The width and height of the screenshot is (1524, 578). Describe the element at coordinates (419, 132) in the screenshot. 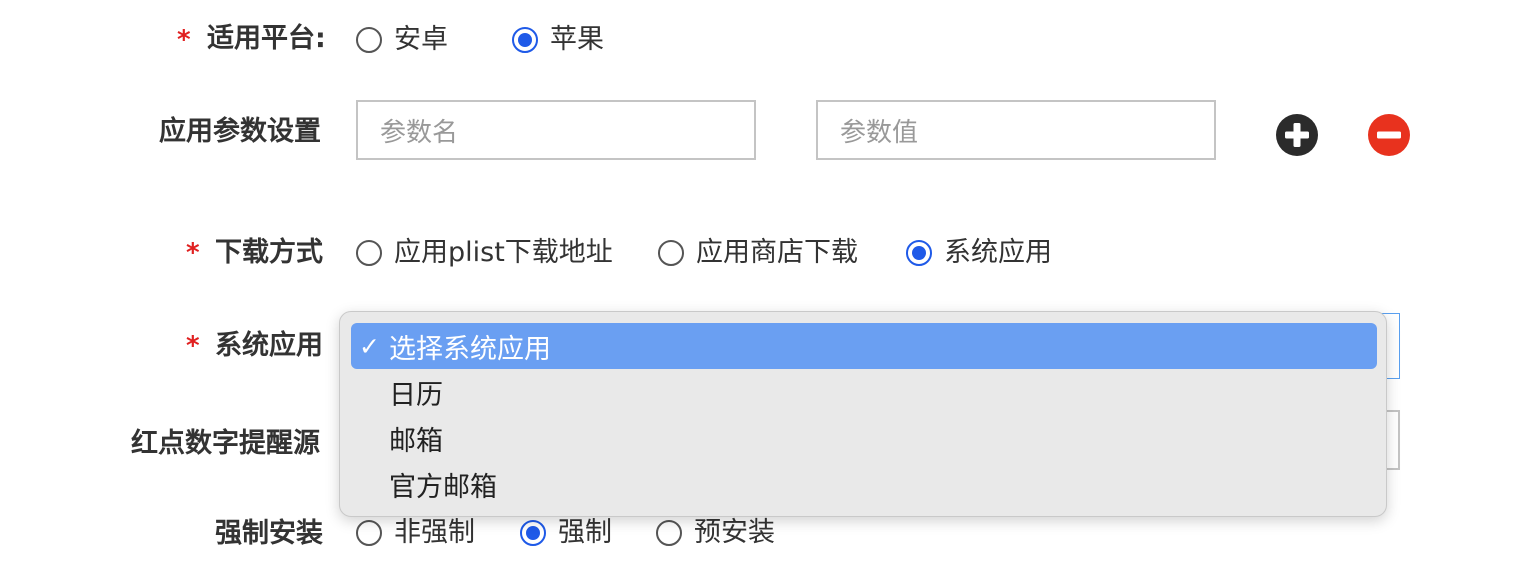

I see `param-name-placeholder: 参数名` at that location.